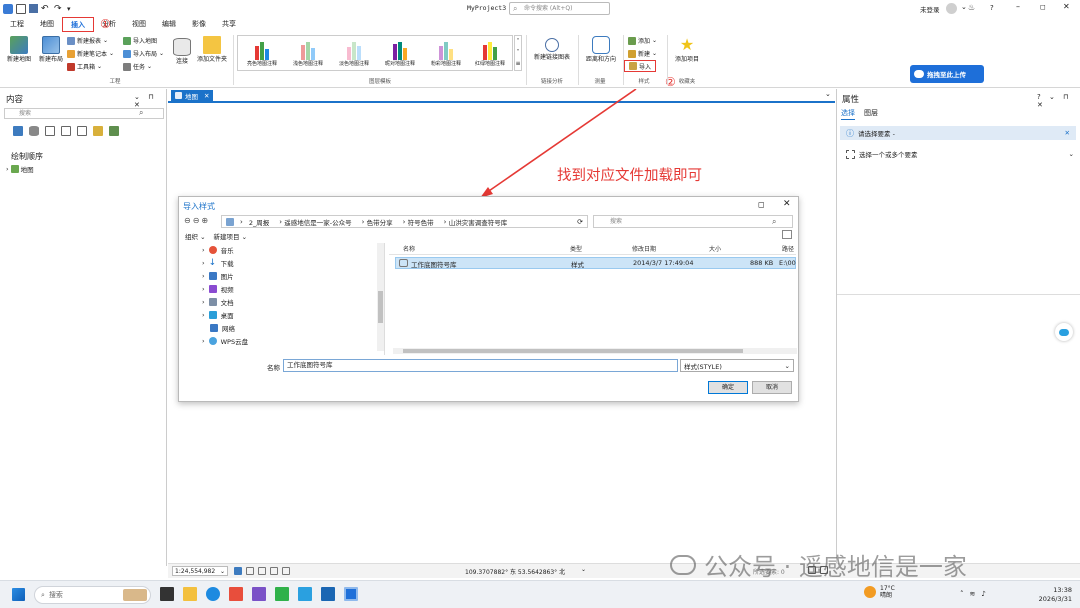 This screenshot has width=1080, height=608. What do you see at coordinates (879, 592) in the screenshot?
I see `weather-widget: 17°C 晴朗` at bounding box center [879, 592].